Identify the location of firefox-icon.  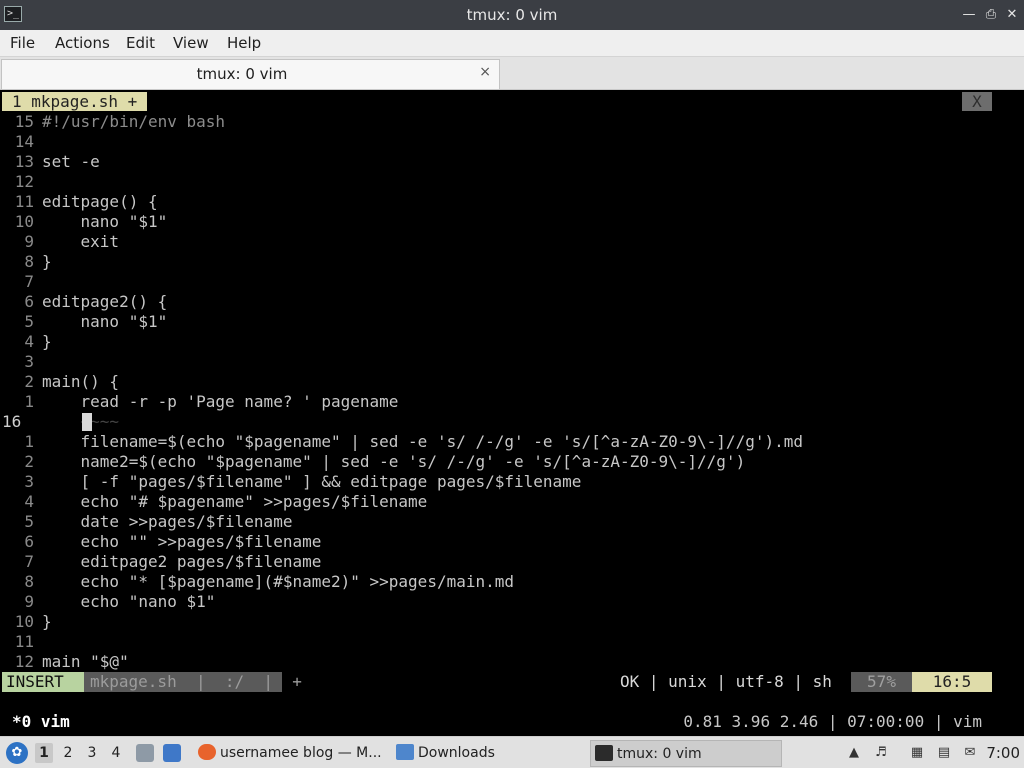
(207, 752).